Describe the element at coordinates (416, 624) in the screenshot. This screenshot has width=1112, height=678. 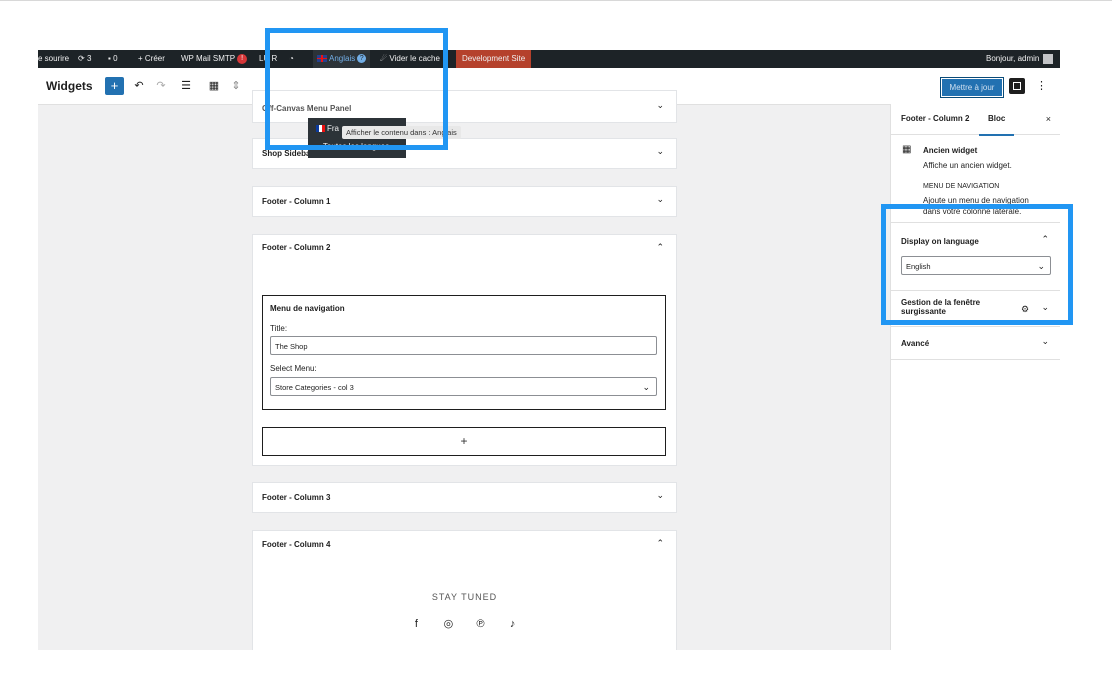
I see `facebook-icon: f` at that location.